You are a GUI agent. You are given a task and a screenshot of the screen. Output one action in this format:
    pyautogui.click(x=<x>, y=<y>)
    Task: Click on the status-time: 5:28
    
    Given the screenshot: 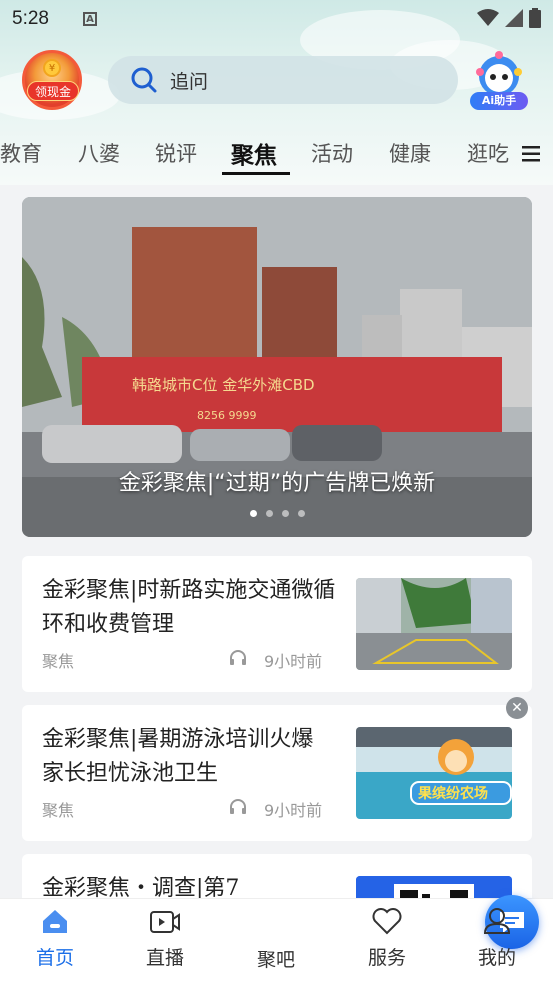 What is the action you would take?
    pyautogui.click(x=30, y=18)
    